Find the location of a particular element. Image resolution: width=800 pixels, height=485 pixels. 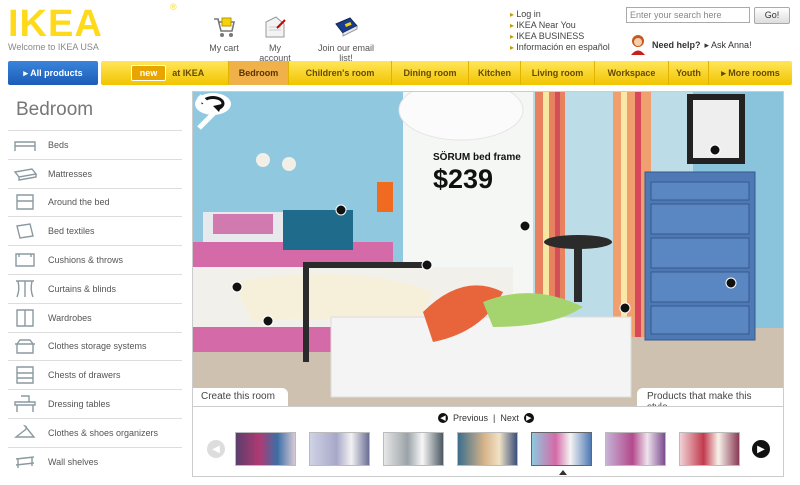

sidebar-item-cushions-throws: Cushions & throws is located at coordinates (95, 259).